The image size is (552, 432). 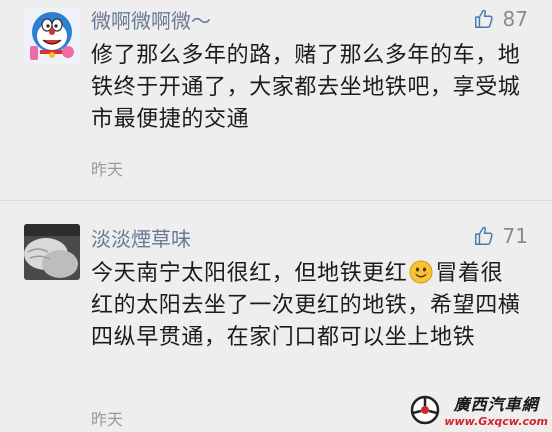 I want to click on like-button: 87, so click(x=500, y=19).